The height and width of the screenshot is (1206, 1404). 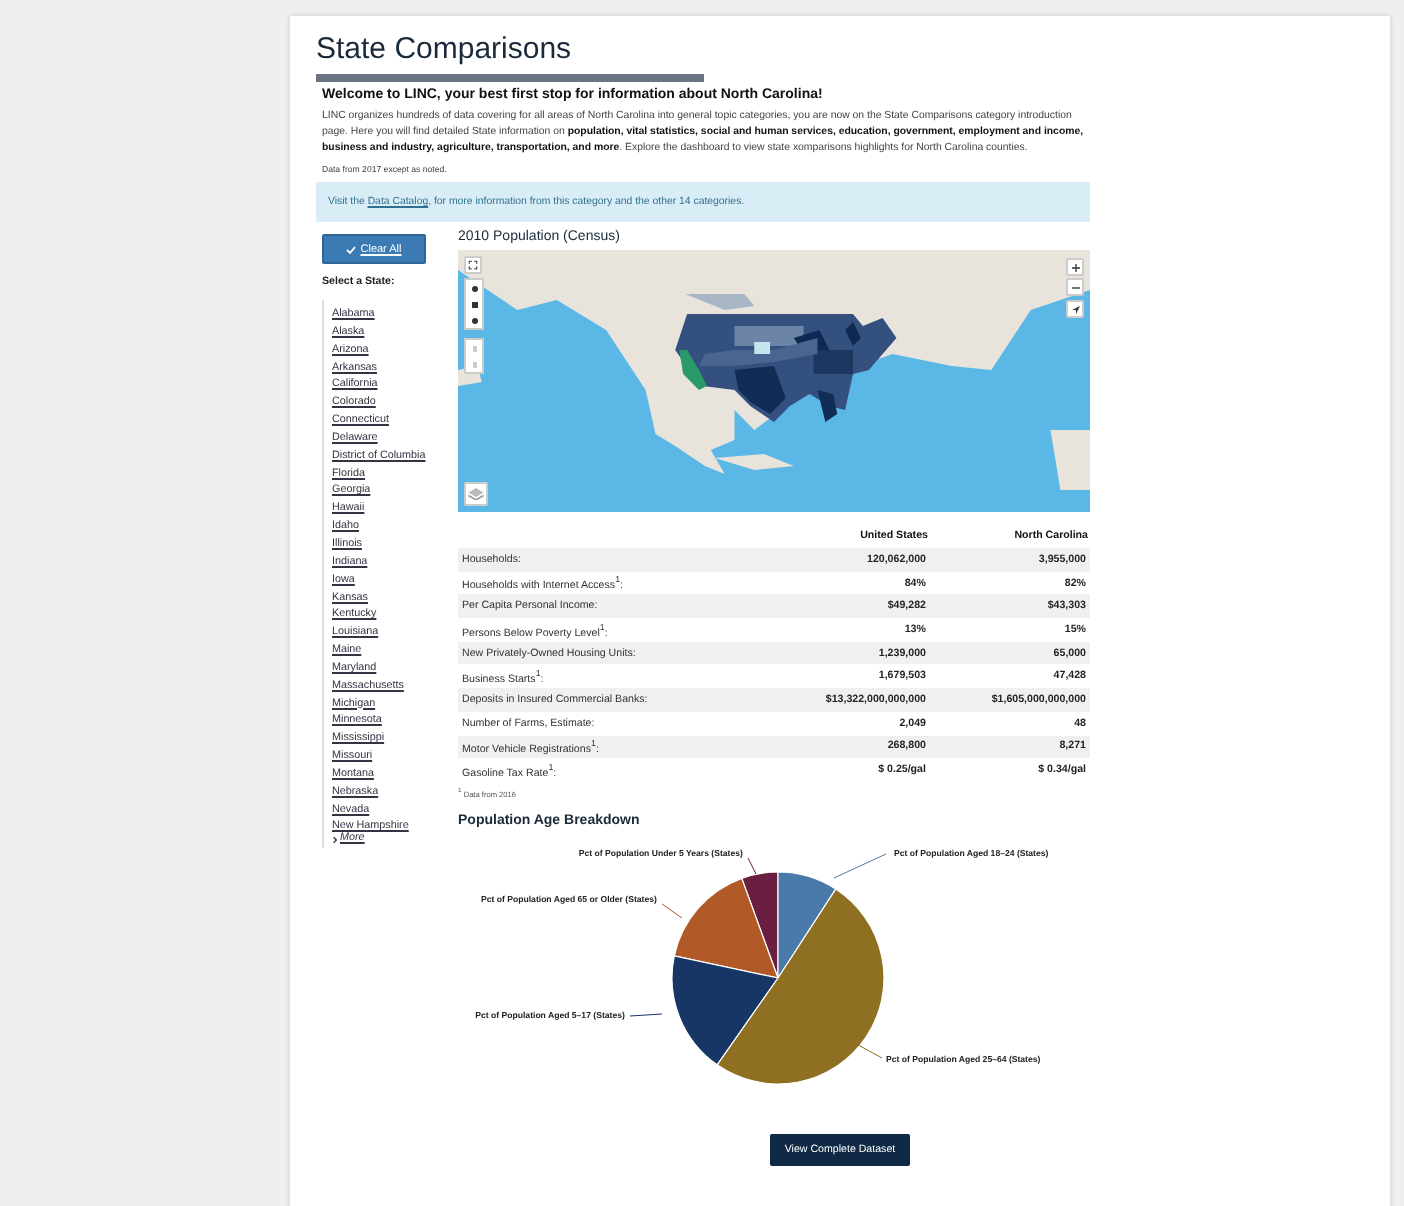 I want to click on zoom-in-button, so click(x=1075, y=267).